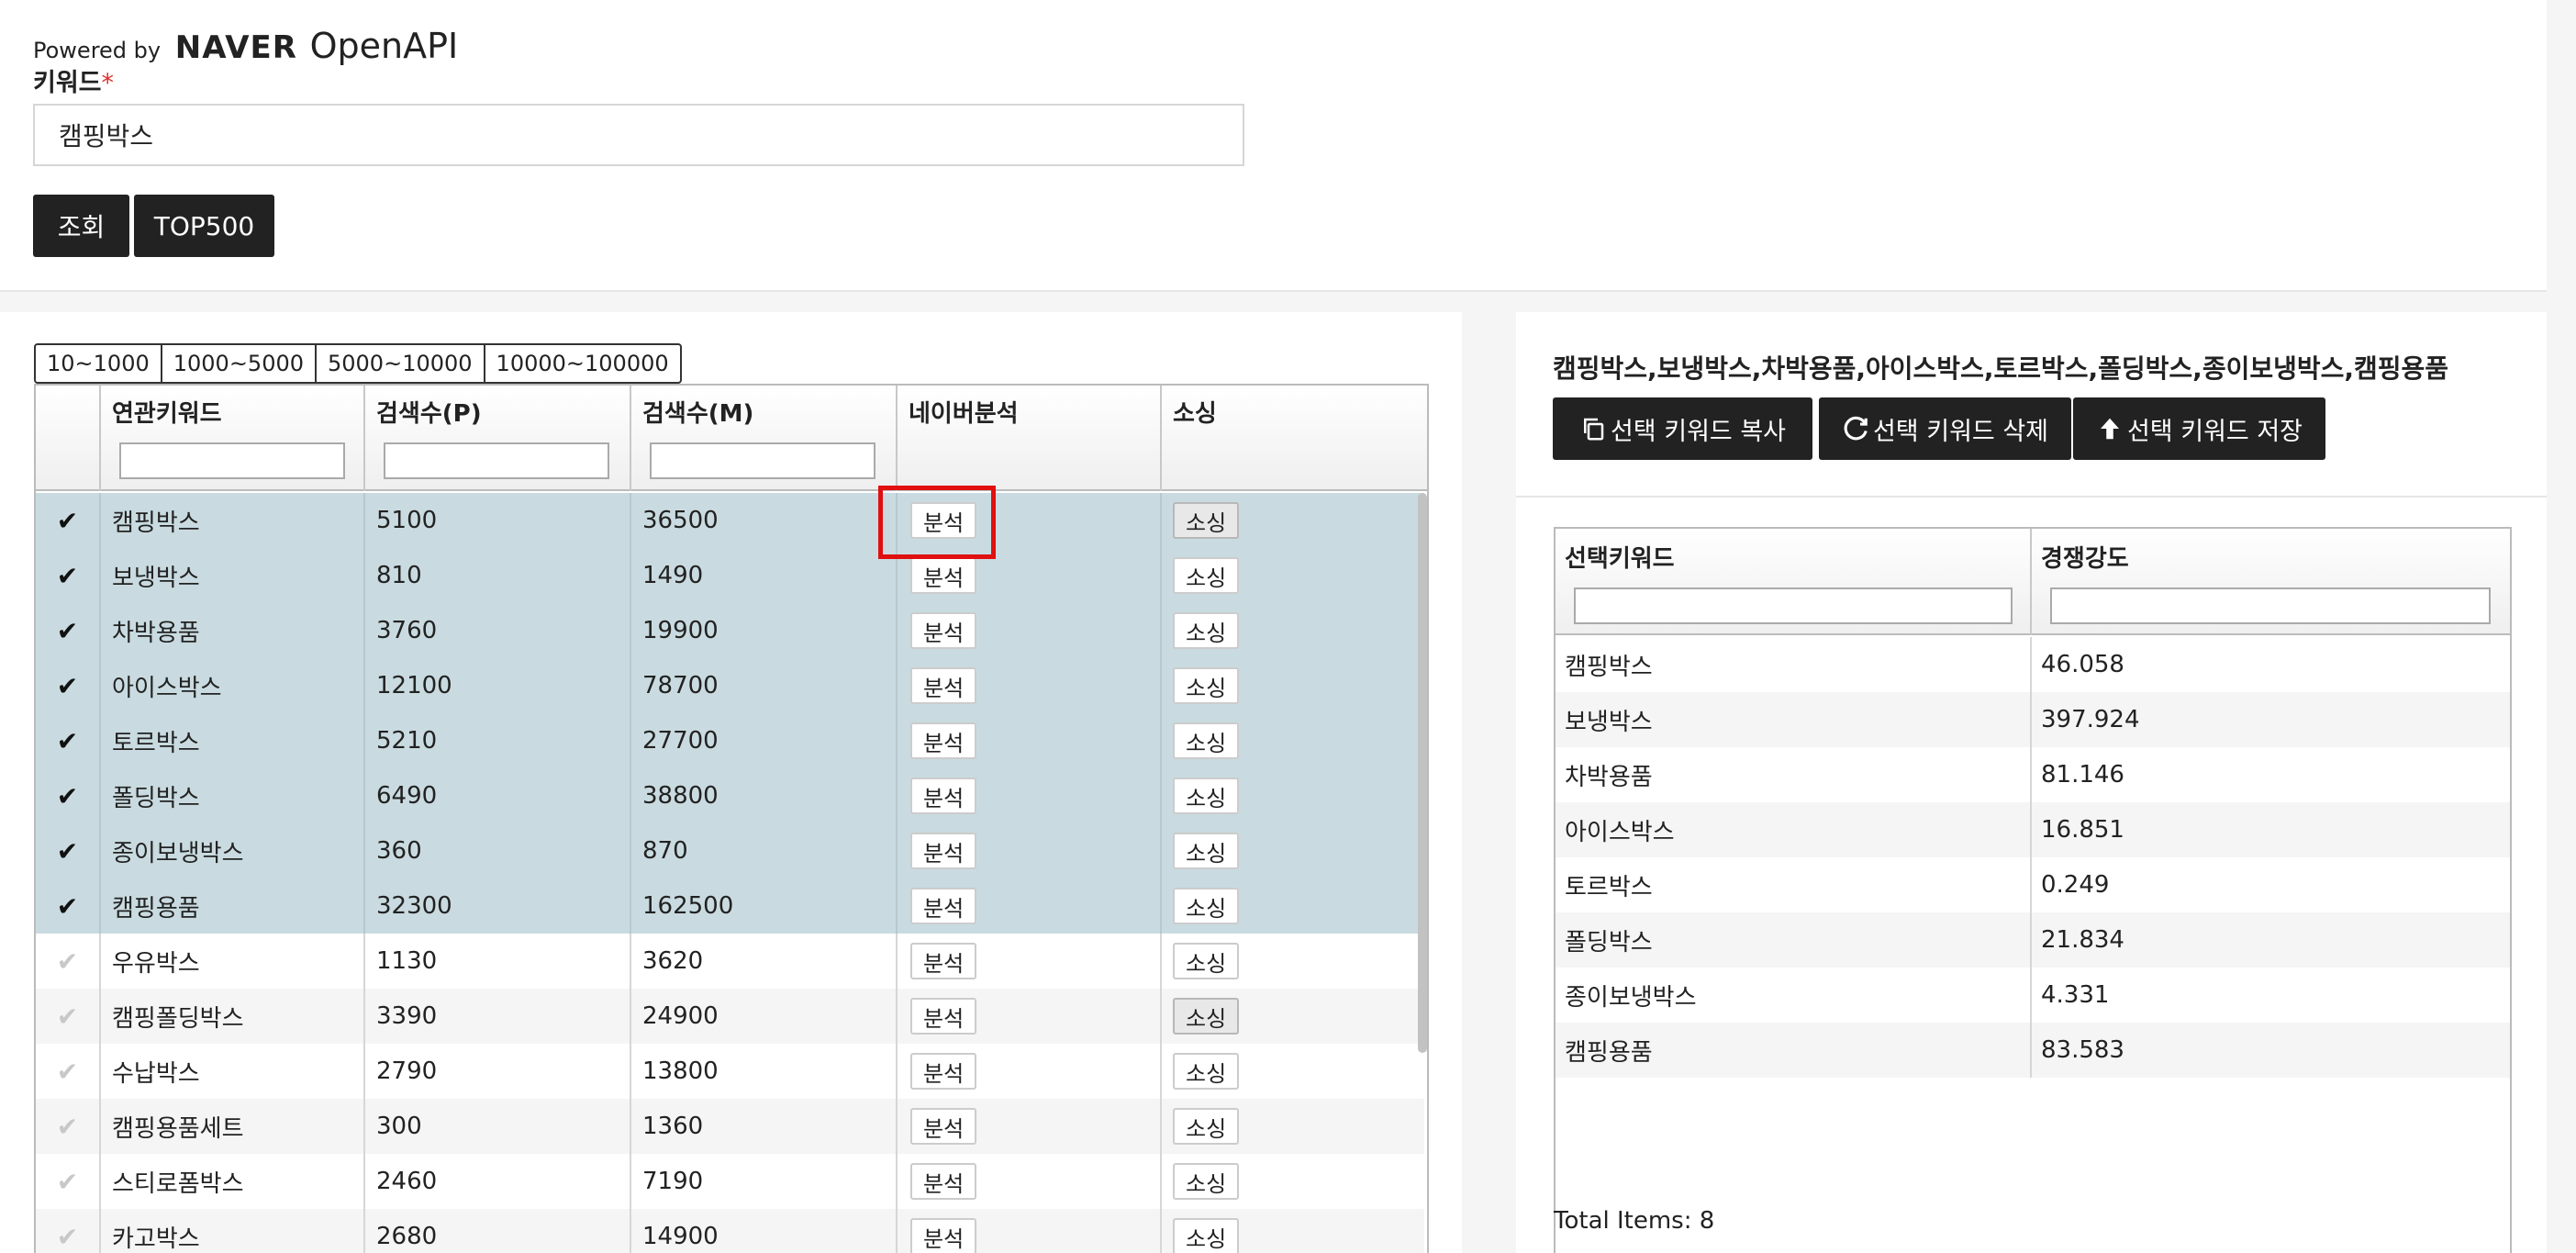 The image size is (2576, 1253). What do you see at coordinates (233, 961) in the screenshot?
I see `keyword-cell: 우유박스` at bounding box center [233, 961].